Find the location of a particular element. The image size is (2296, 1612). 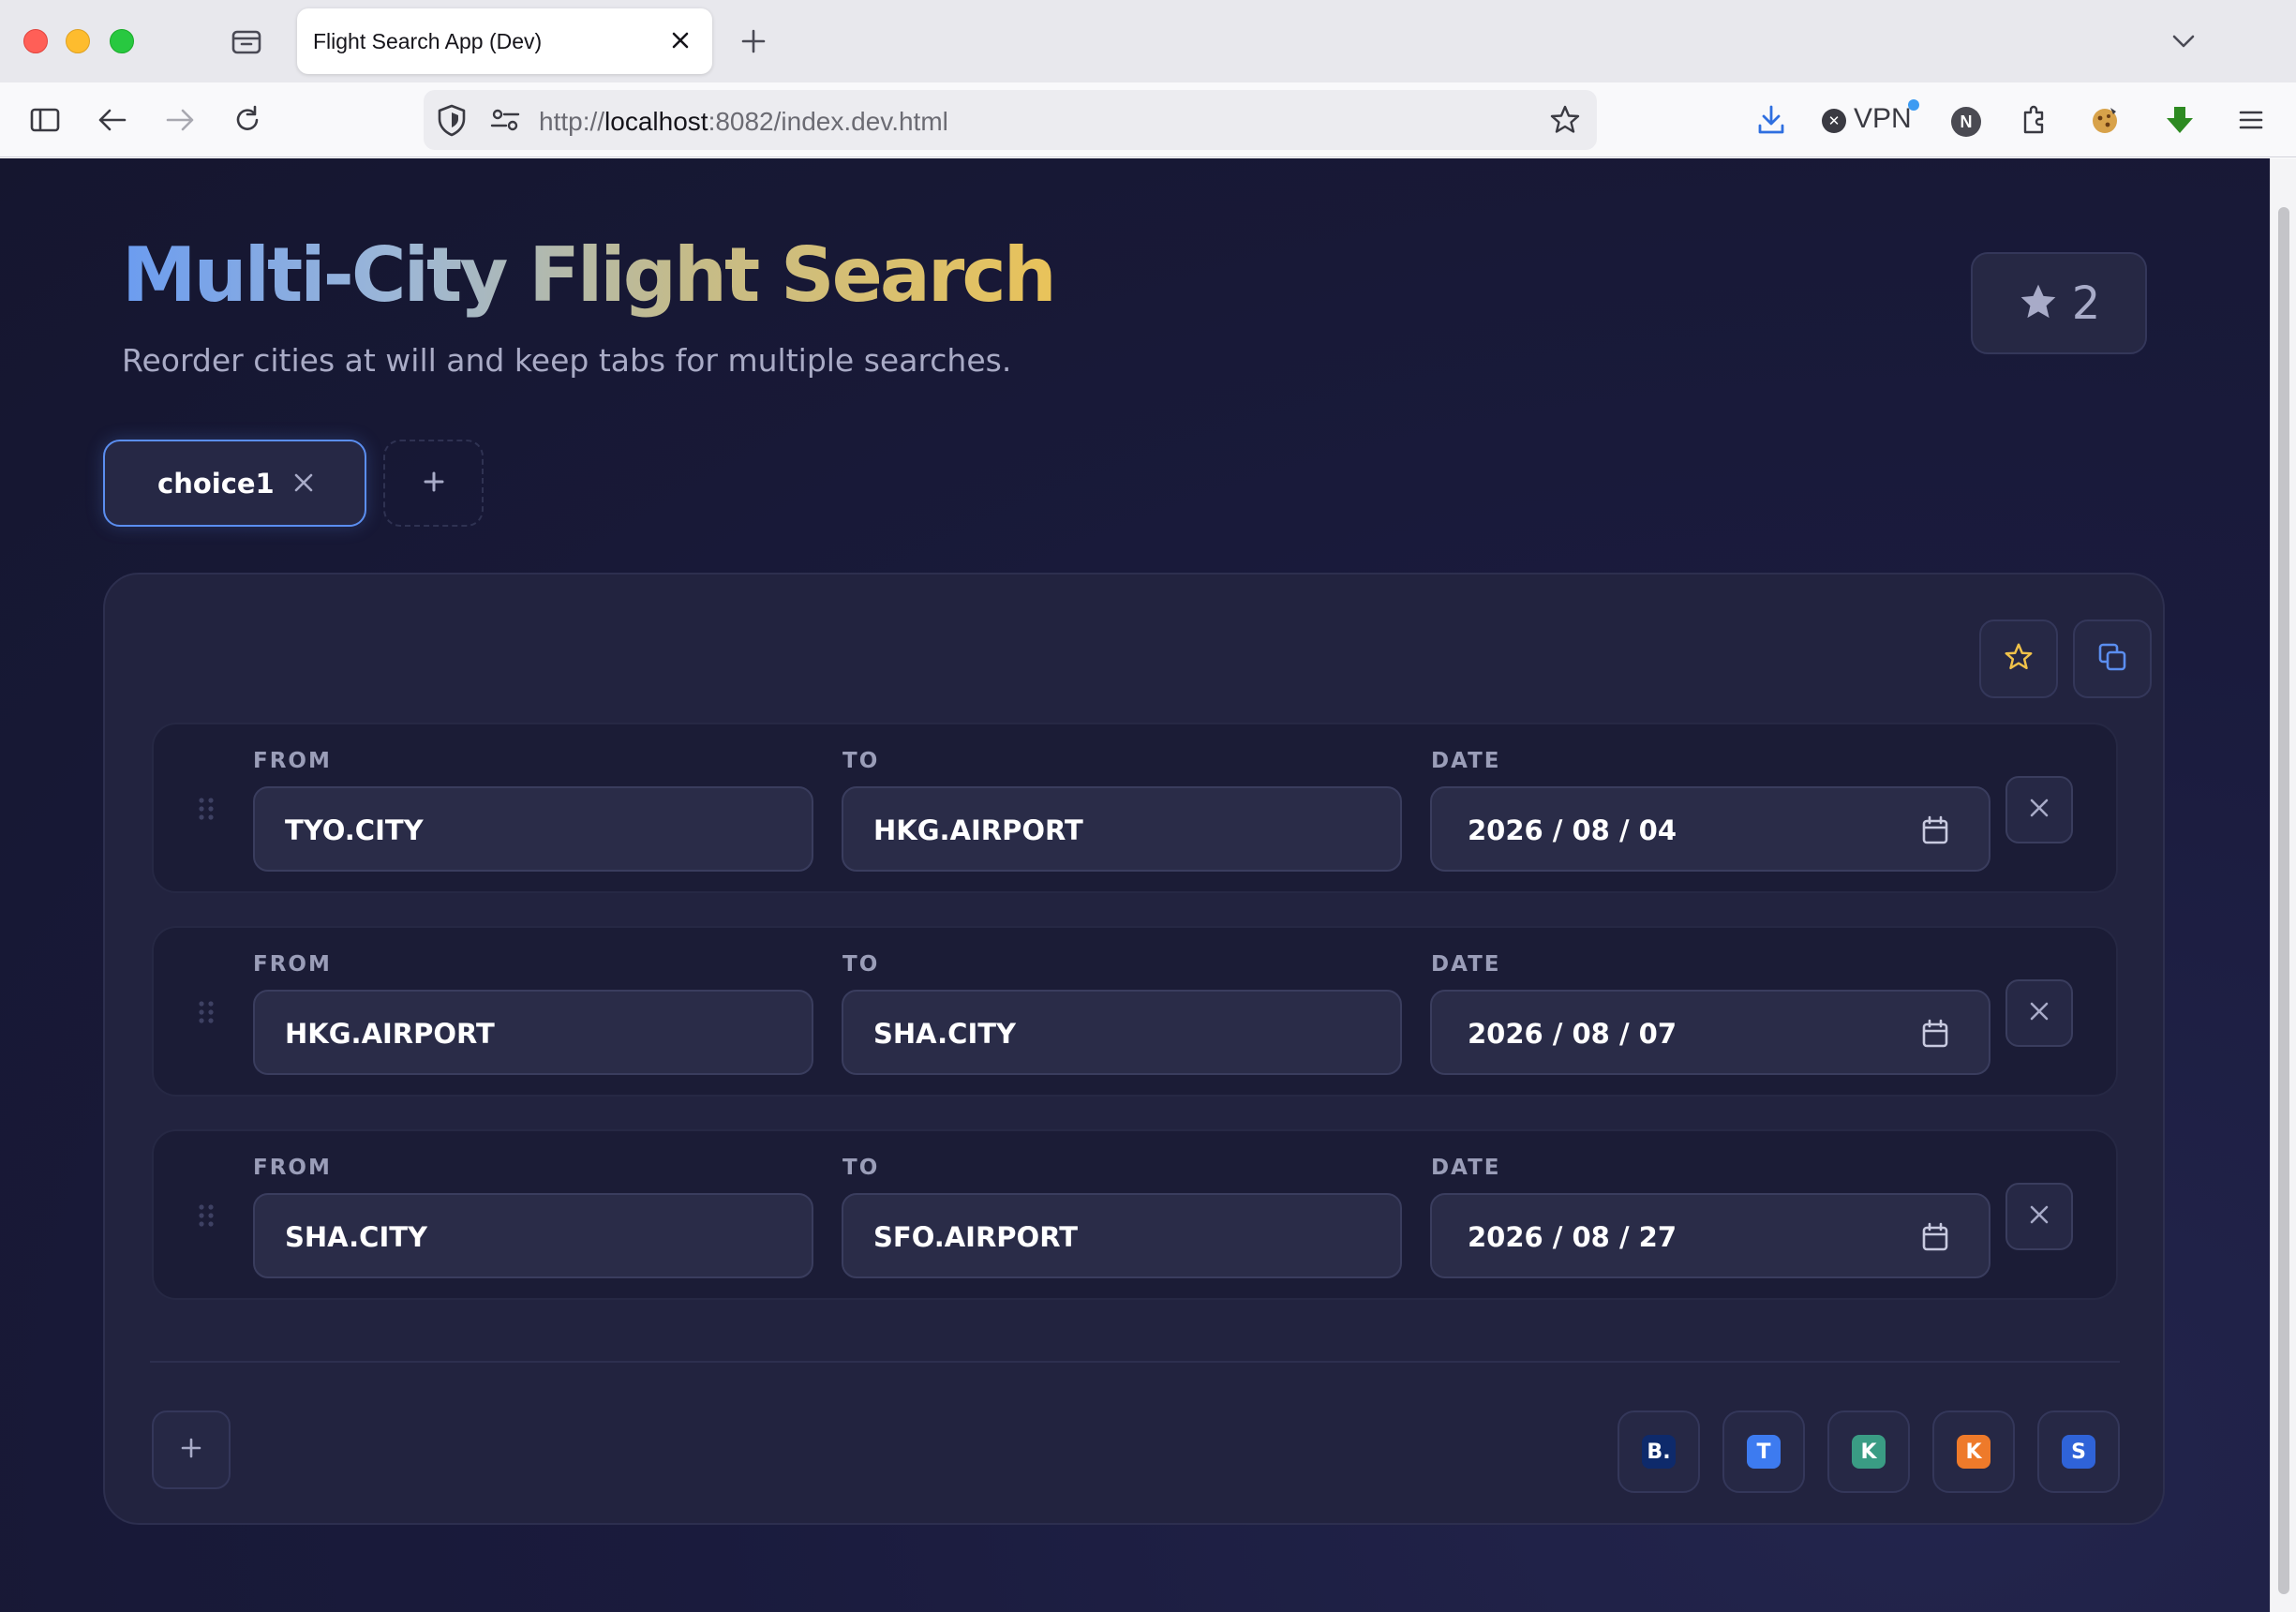

forward-icon is located at coordinates (180, 120).